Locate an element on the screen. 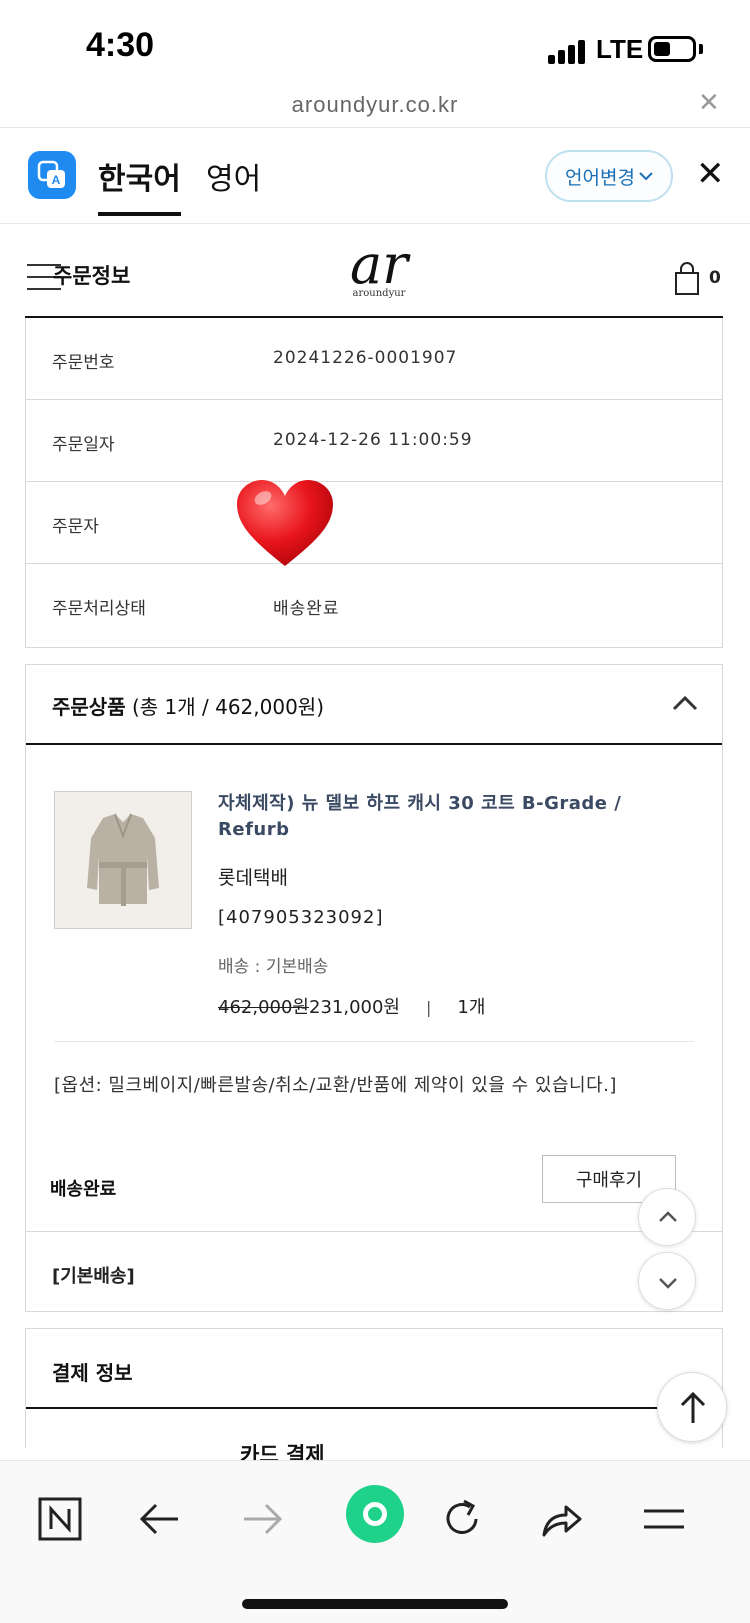  order-products-title: 주문상품 (총 1개 / 462,000원) is located at coordinates (188, 705).